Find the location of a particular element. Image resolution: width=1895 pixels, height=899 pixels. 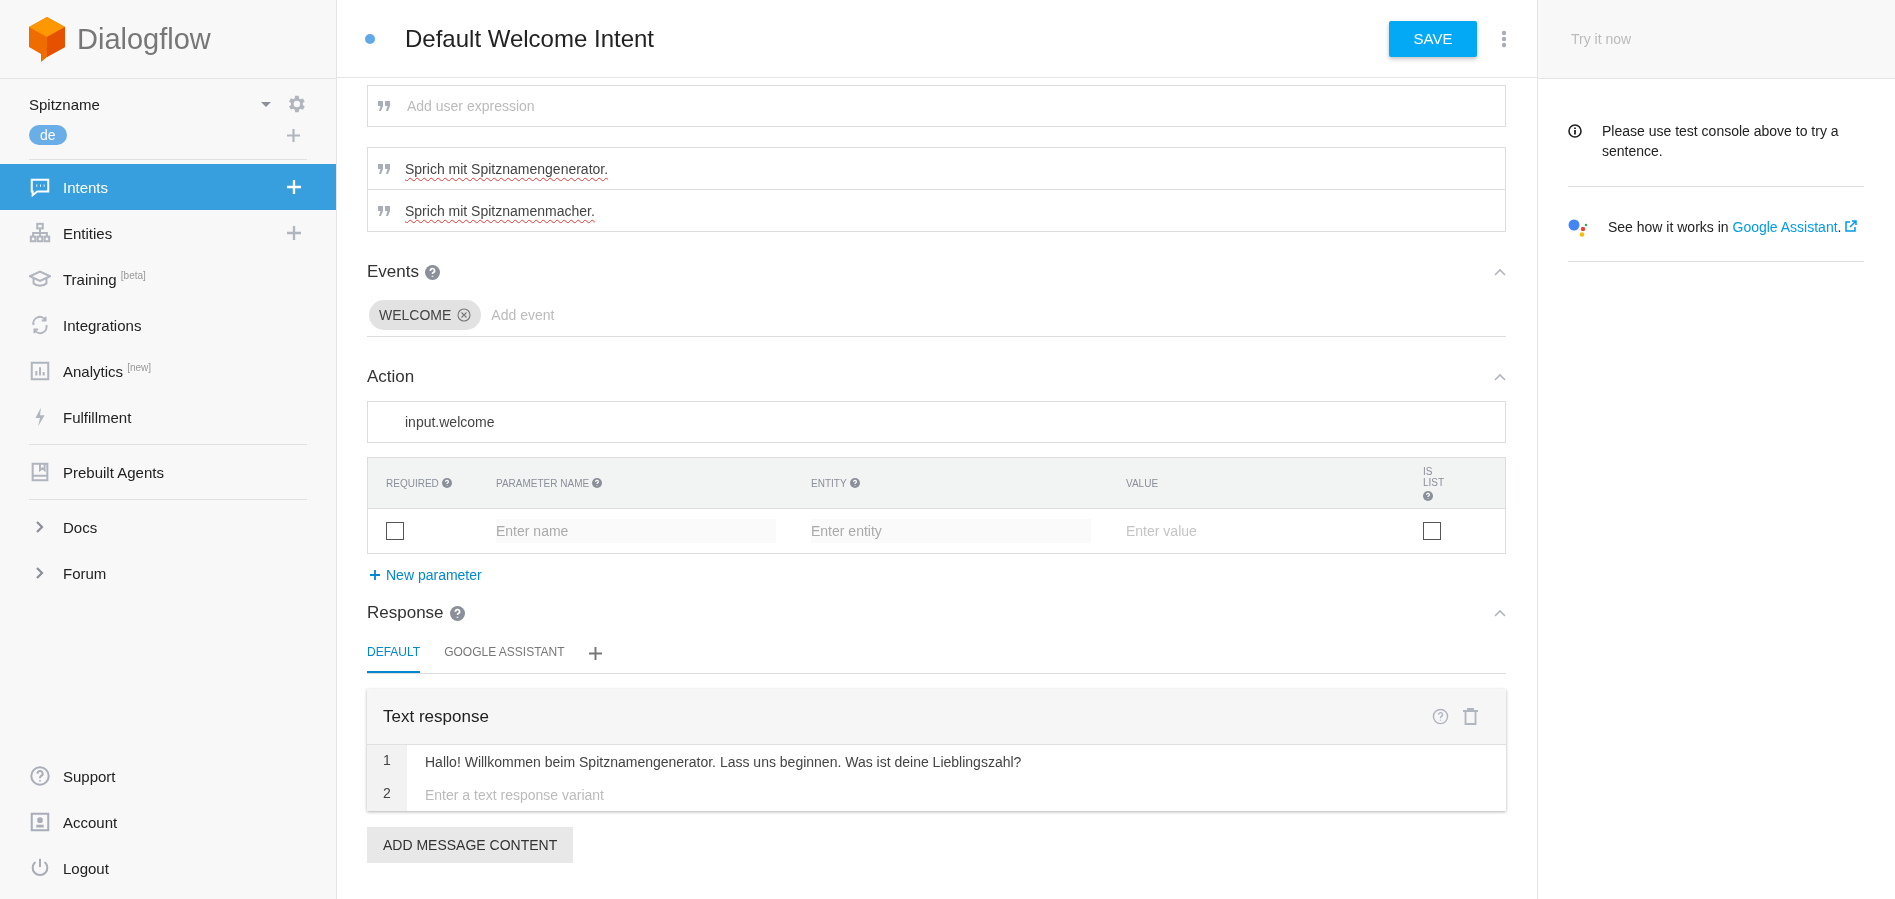

nav-label: Docs is located at coordinates (80, 527).